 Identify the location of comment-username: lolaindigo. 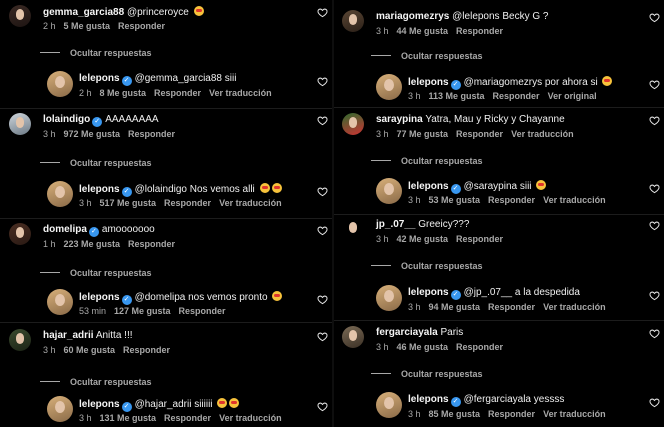
(66, 119).